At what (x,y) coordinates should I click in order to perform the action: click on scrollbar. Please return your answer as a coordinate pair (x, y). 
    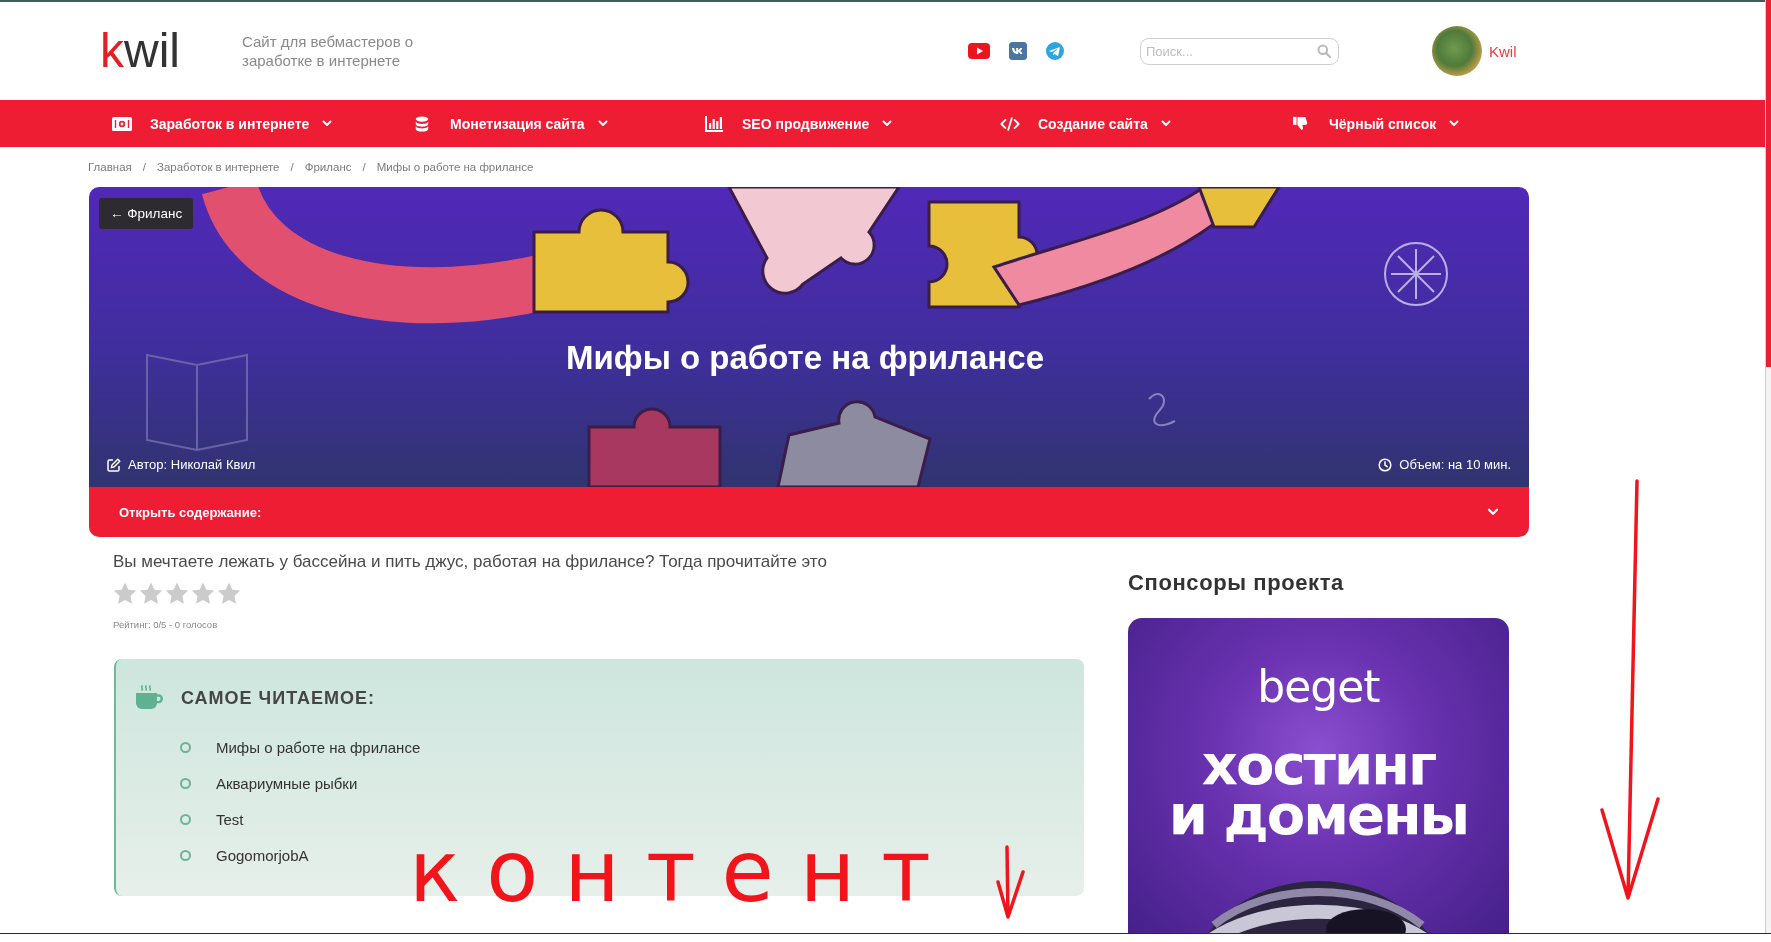
    Looking at the image, I should click on (1768, 466).